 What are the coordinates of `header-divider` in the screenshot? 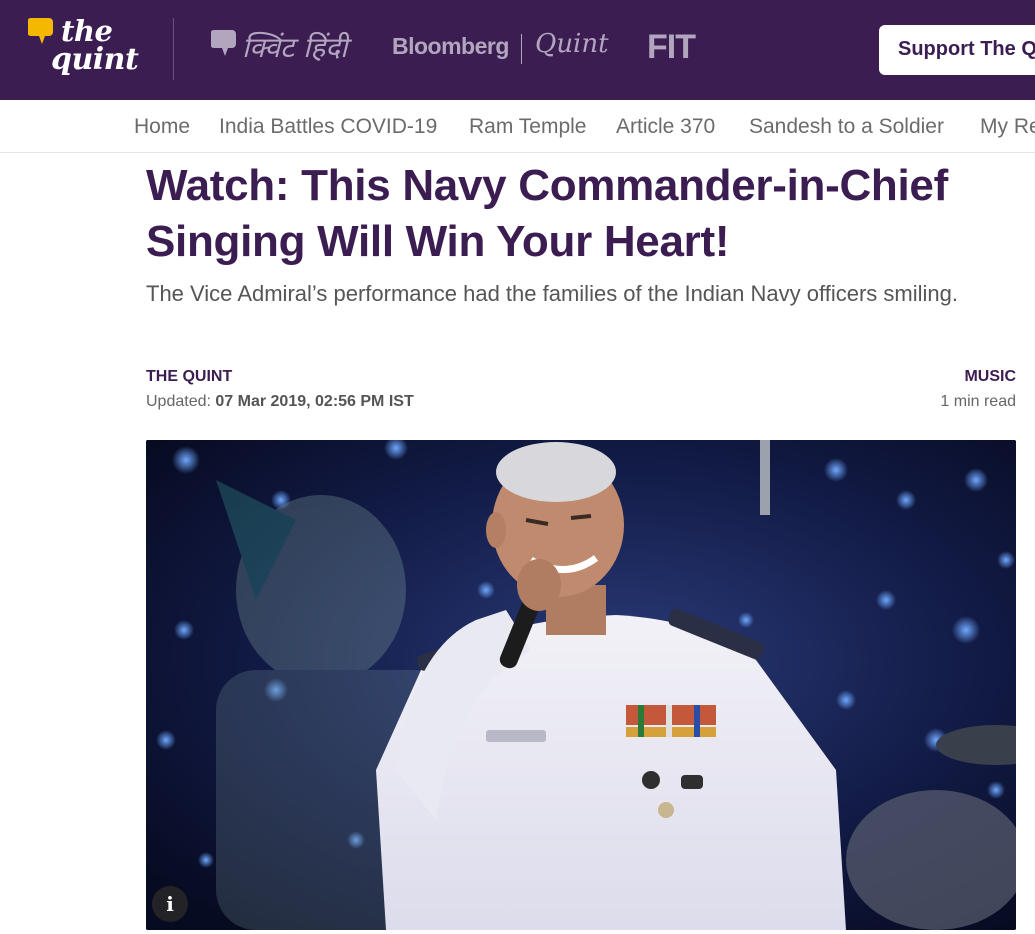 It's located at (173, 49).